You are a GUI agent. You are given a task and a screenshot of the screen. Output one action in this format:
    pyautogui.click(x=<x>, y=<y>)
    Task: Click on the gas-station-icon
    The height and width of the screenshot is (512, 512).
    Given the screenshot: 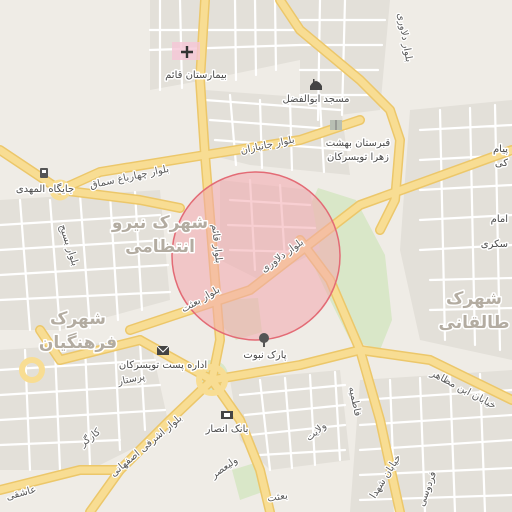 What is the action you would take?
    pyautogui.click(x=44, y=173)
    